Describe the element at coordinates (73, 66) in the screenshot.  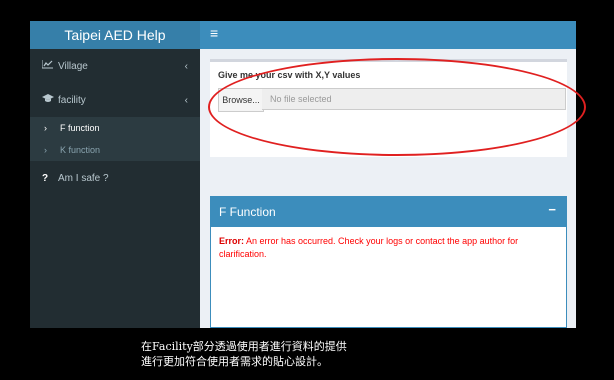
I see `sidebar-item-label: Village` at that location.